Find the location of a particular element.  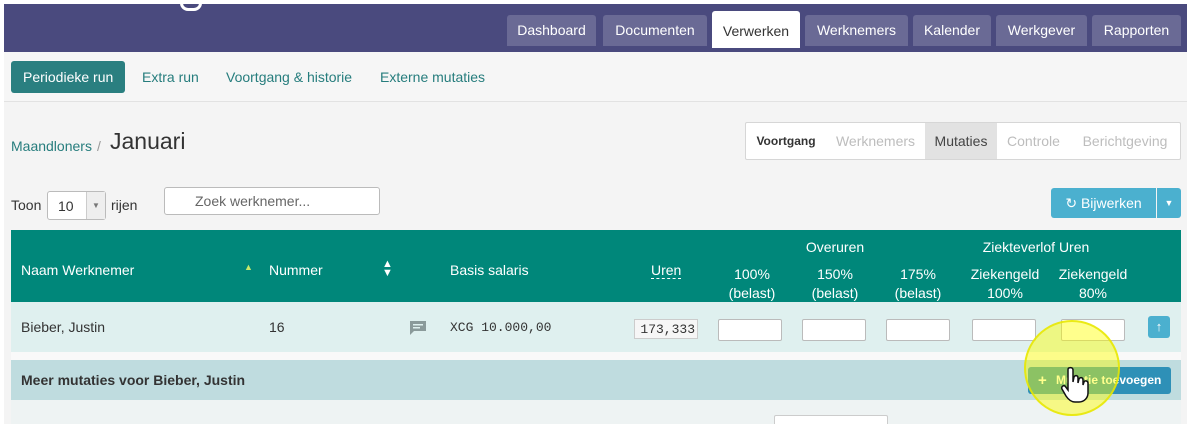

page-title: Januari is located at coordinates (148, 141).